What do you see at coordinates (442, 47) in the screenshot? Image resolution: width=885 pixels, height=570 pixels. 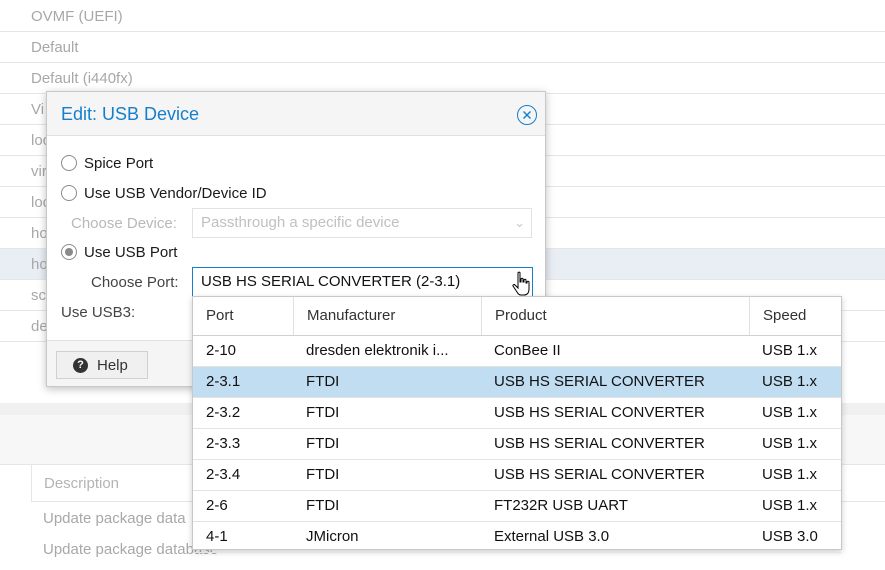 I see `bg-row: Default` at bounding box center [442, 47].